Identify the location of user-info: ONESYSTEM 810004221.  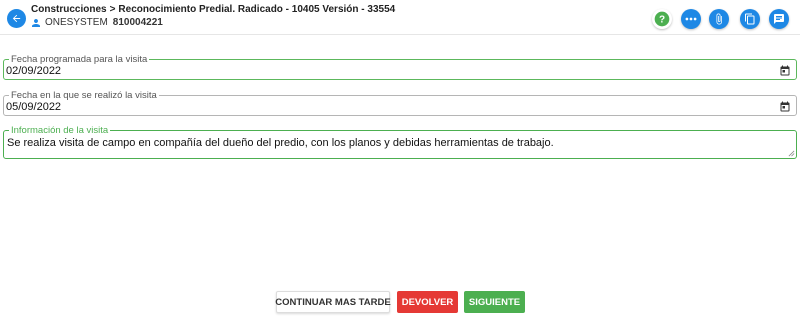
(97, 22).